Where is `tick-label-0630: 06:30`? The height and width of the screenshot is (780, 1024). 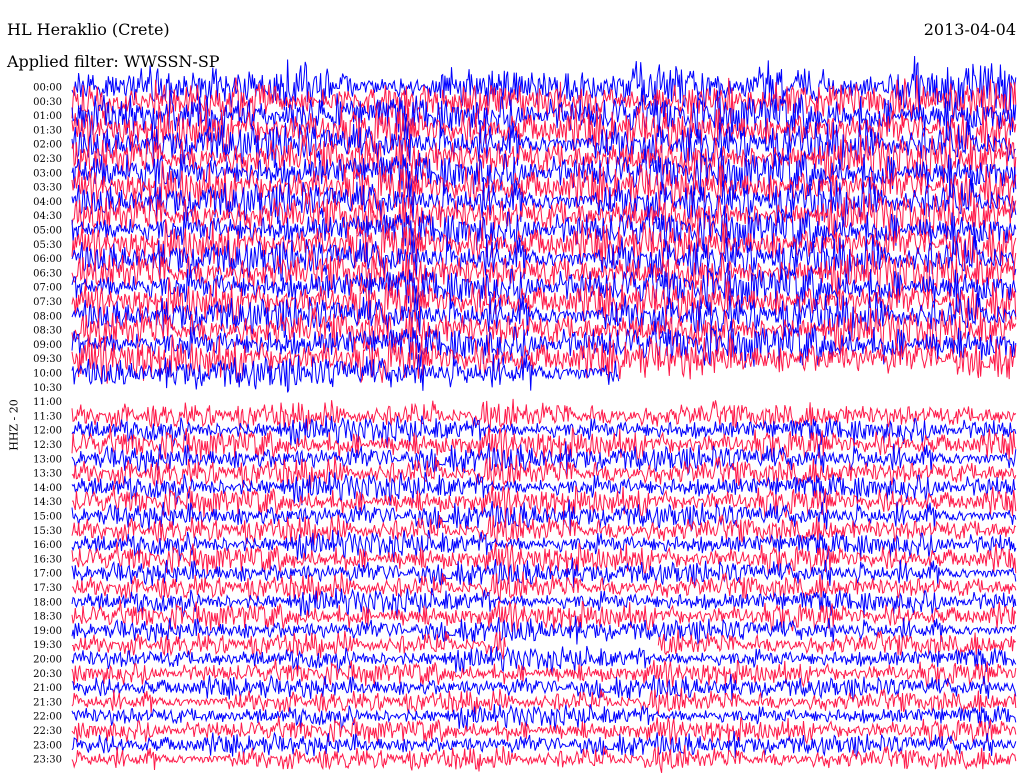 tick-label-0630: 06:30 is located at coordinates (47, 273).